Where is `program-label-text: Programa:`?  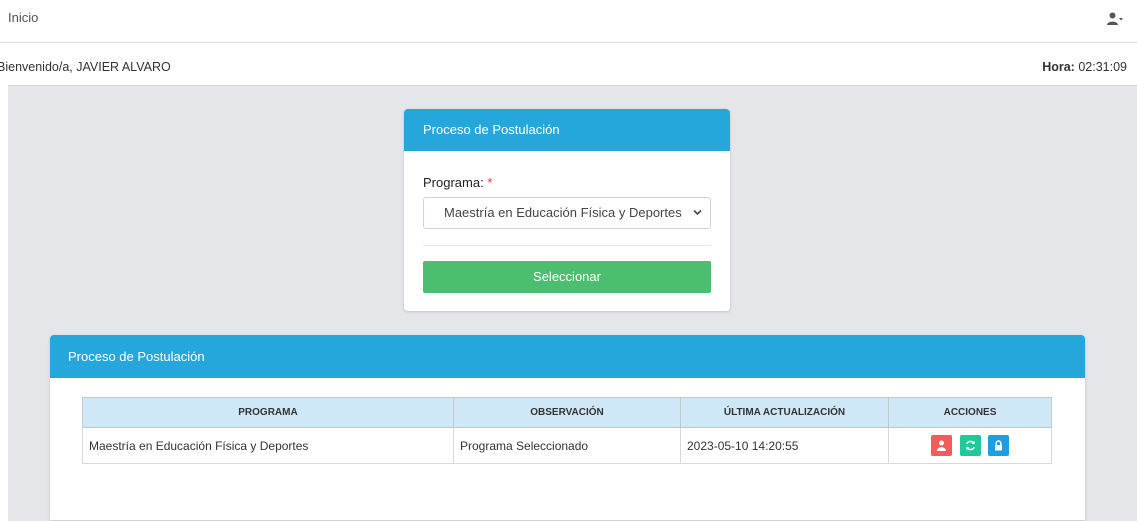 program-label-text: Programa: is located at coordinates (453, 182).